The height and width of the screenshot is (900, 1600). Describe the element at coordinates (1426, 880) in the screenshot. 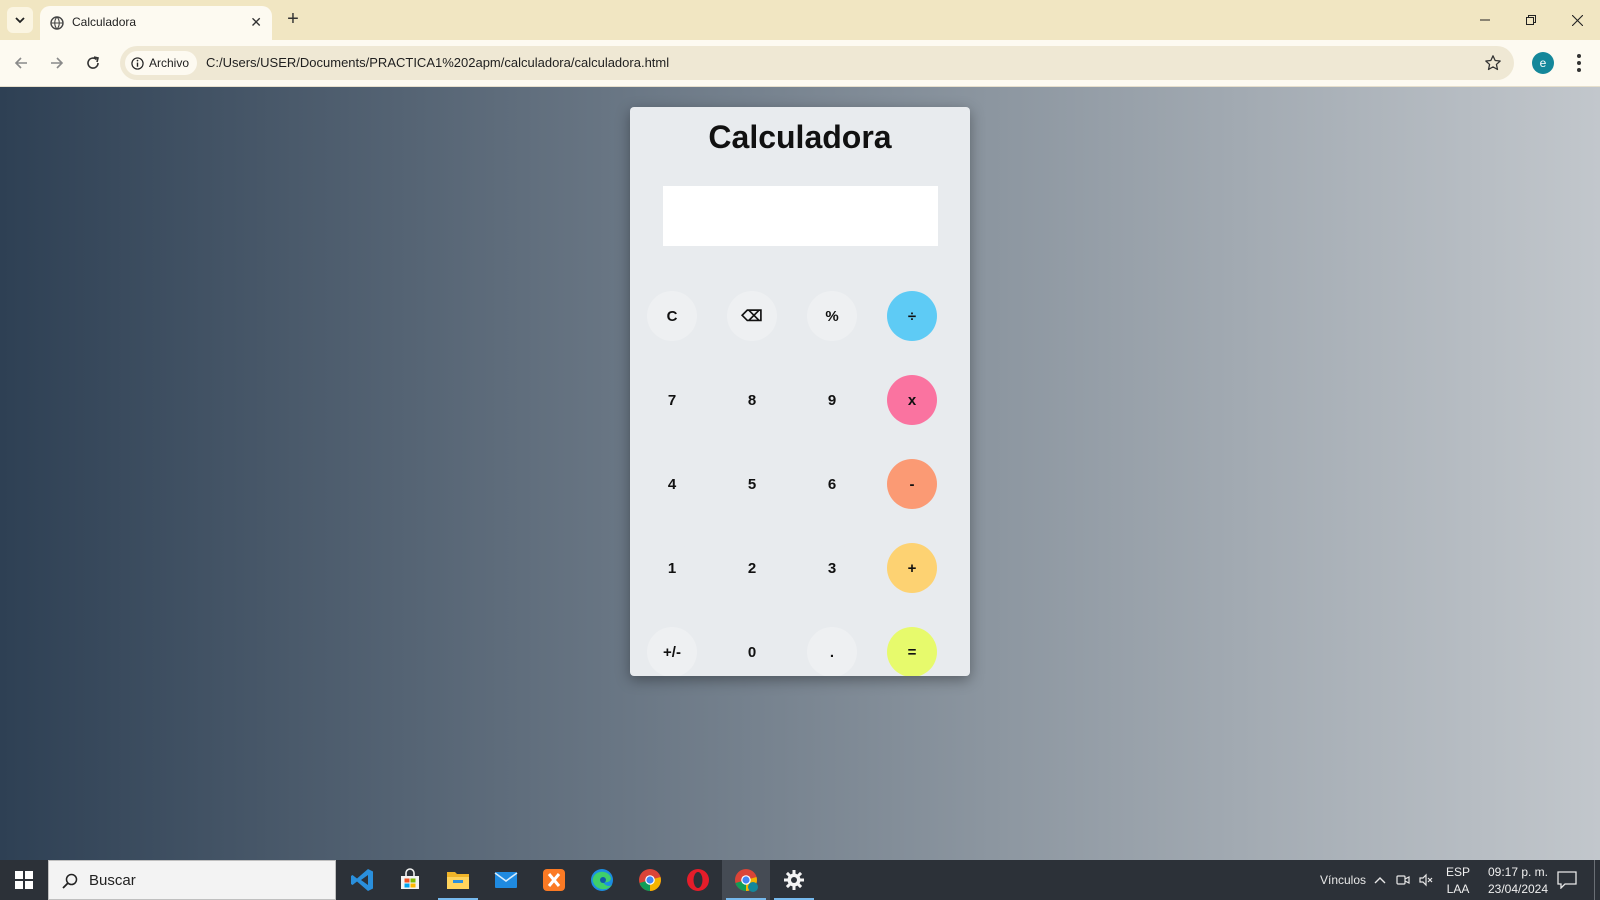

I see `volume-muted-icon` at that location.